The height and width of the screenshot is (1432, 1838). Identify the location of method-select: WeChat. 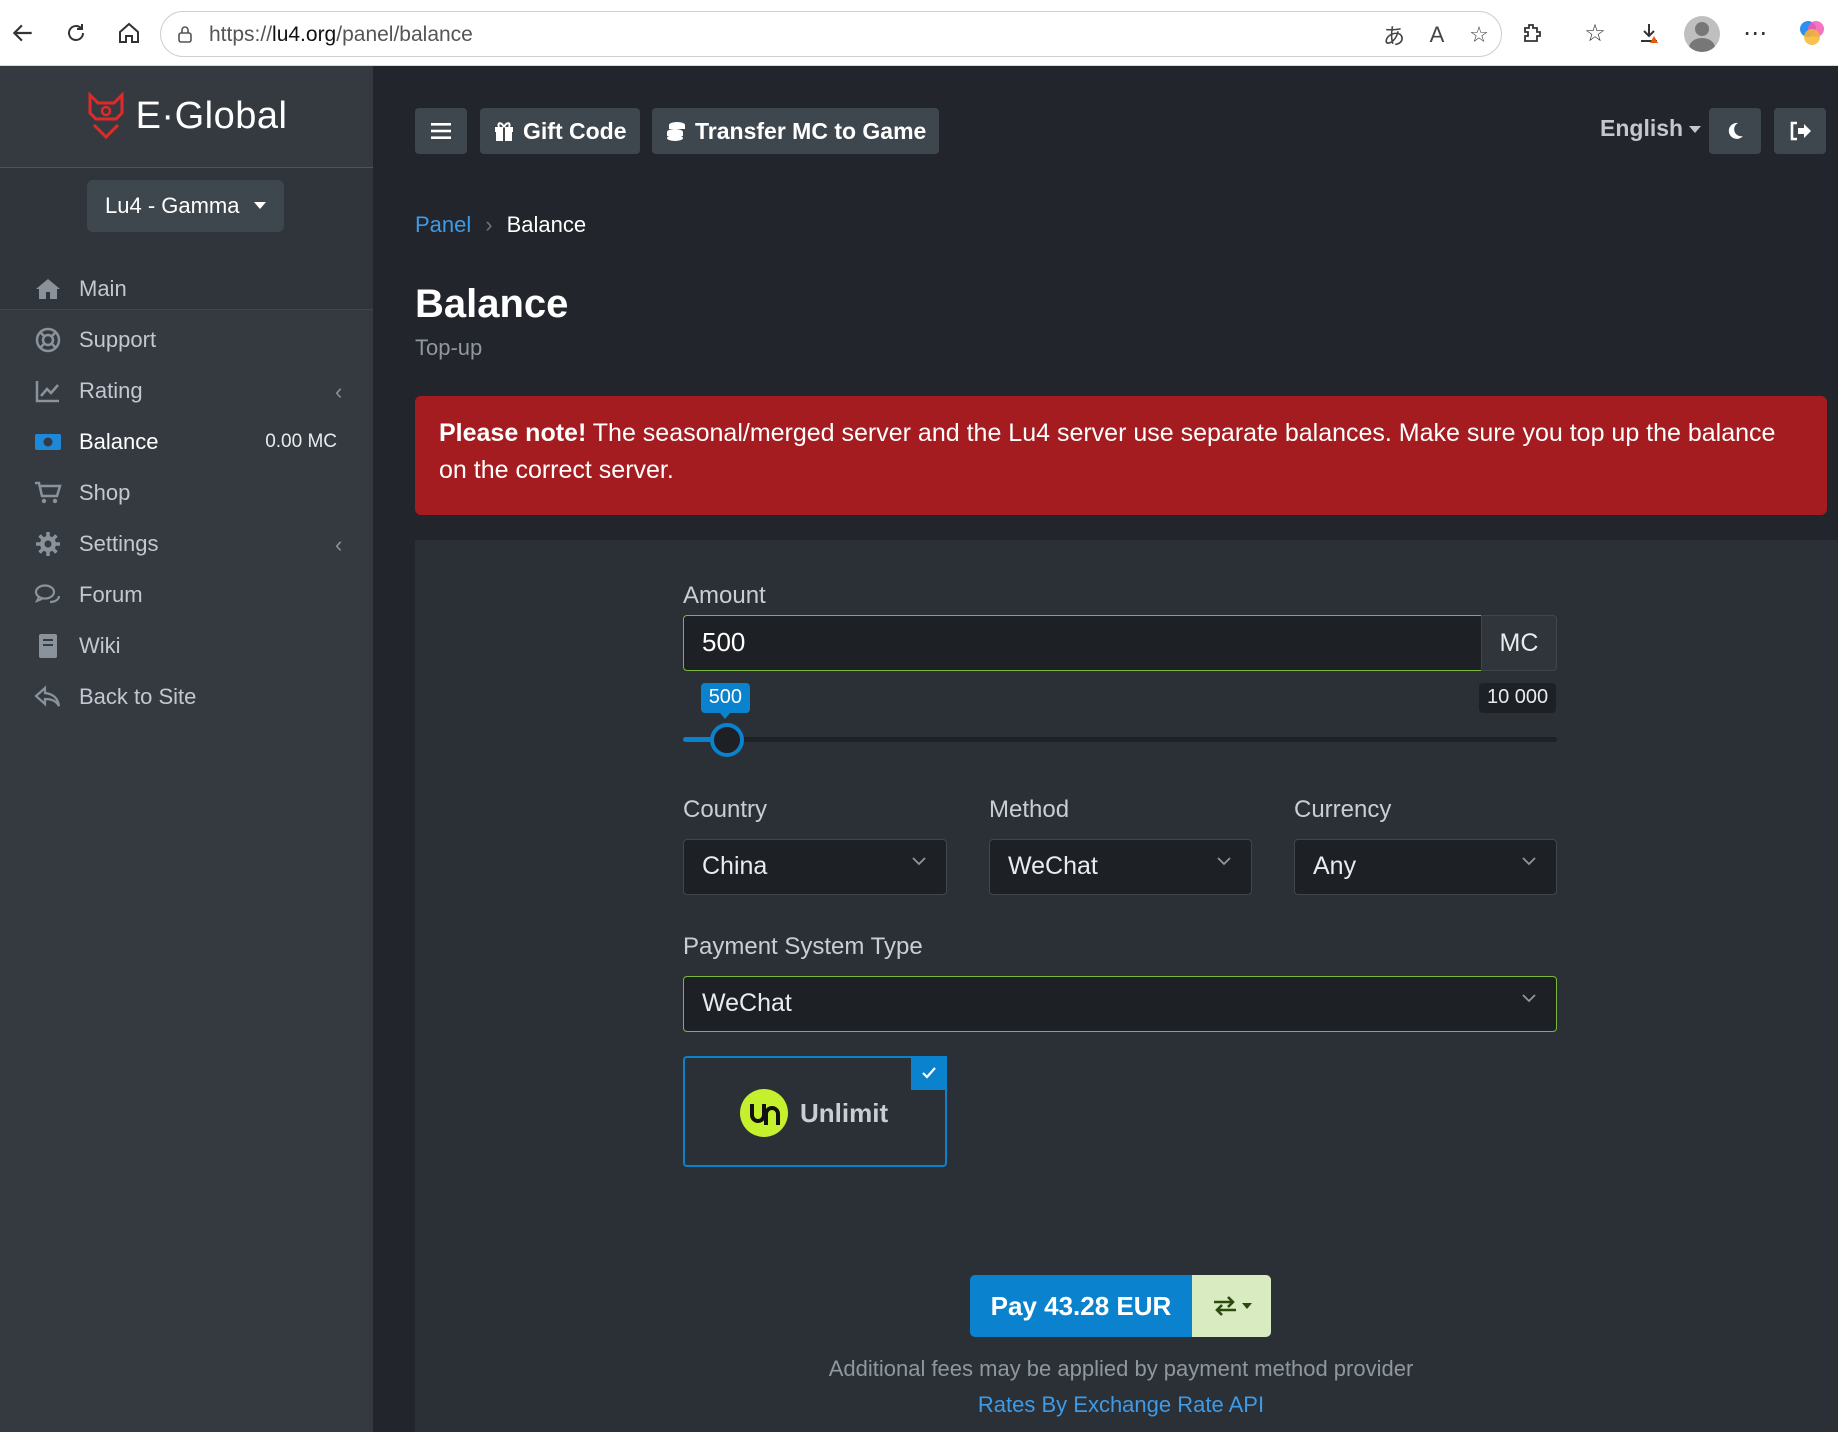
(1120, 867).